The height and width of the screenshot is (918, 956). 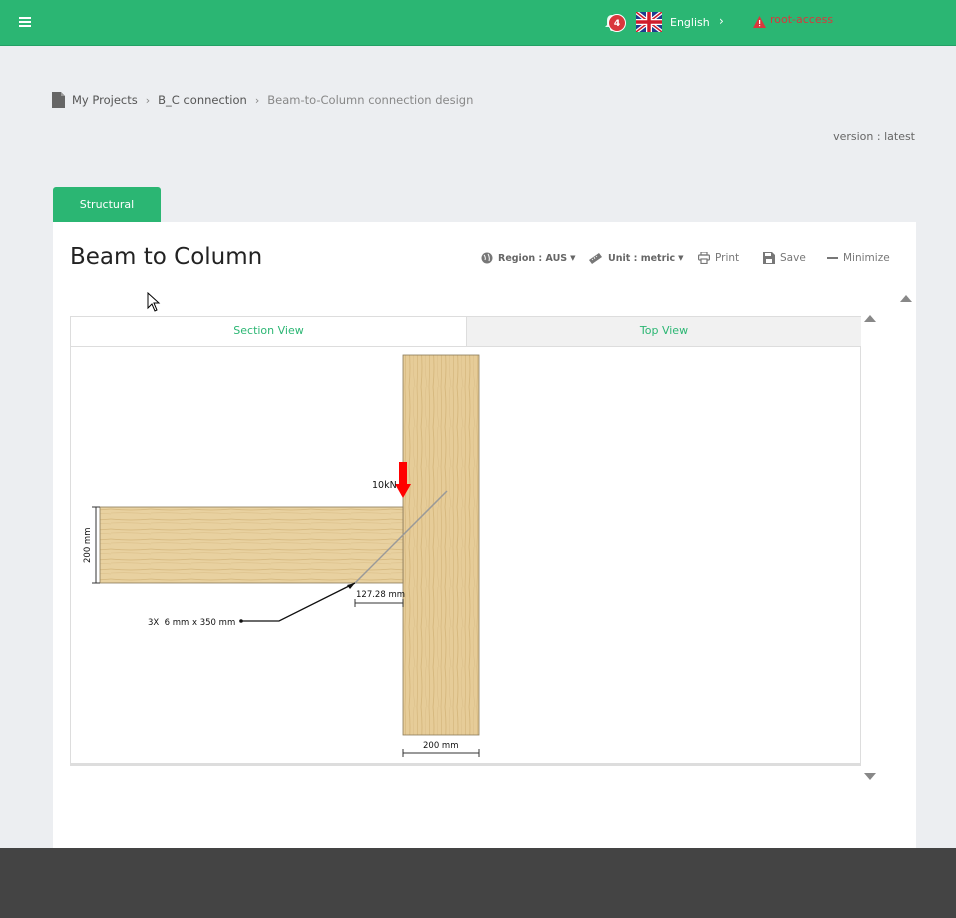 I want to click on unit-label: Unit : metric, so click(x=642, y=258).